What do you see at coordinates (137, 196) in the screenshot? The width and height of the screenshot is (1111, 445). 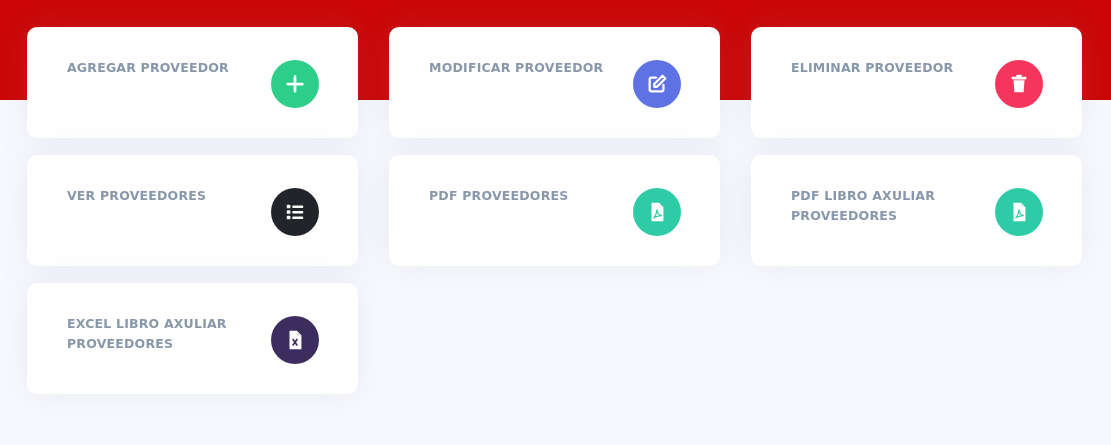 I see `card-title: VER PROVEEDORES` at bounding box center [137, 196].